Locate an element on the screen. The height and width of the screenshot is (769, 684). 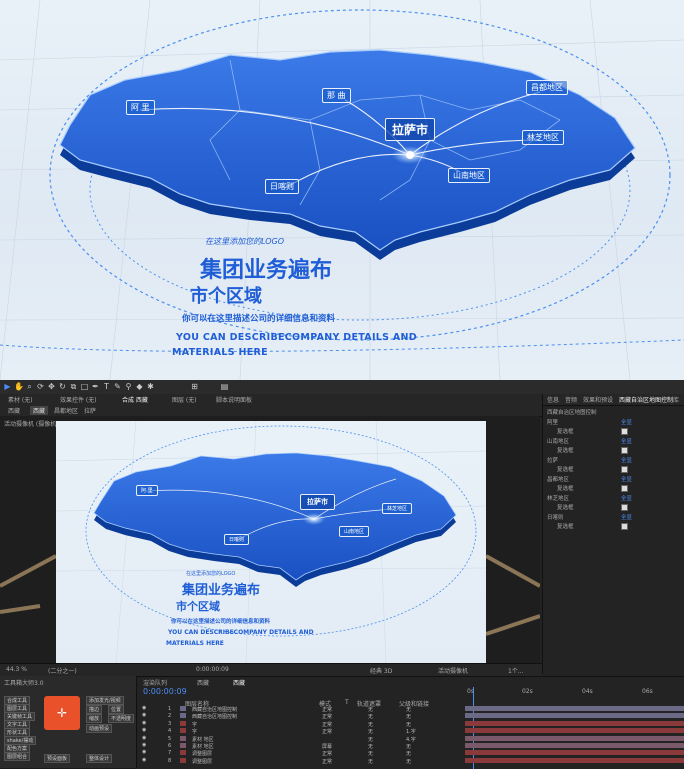
plugin-button: 图层组合 is located at coordinates (17, 756).